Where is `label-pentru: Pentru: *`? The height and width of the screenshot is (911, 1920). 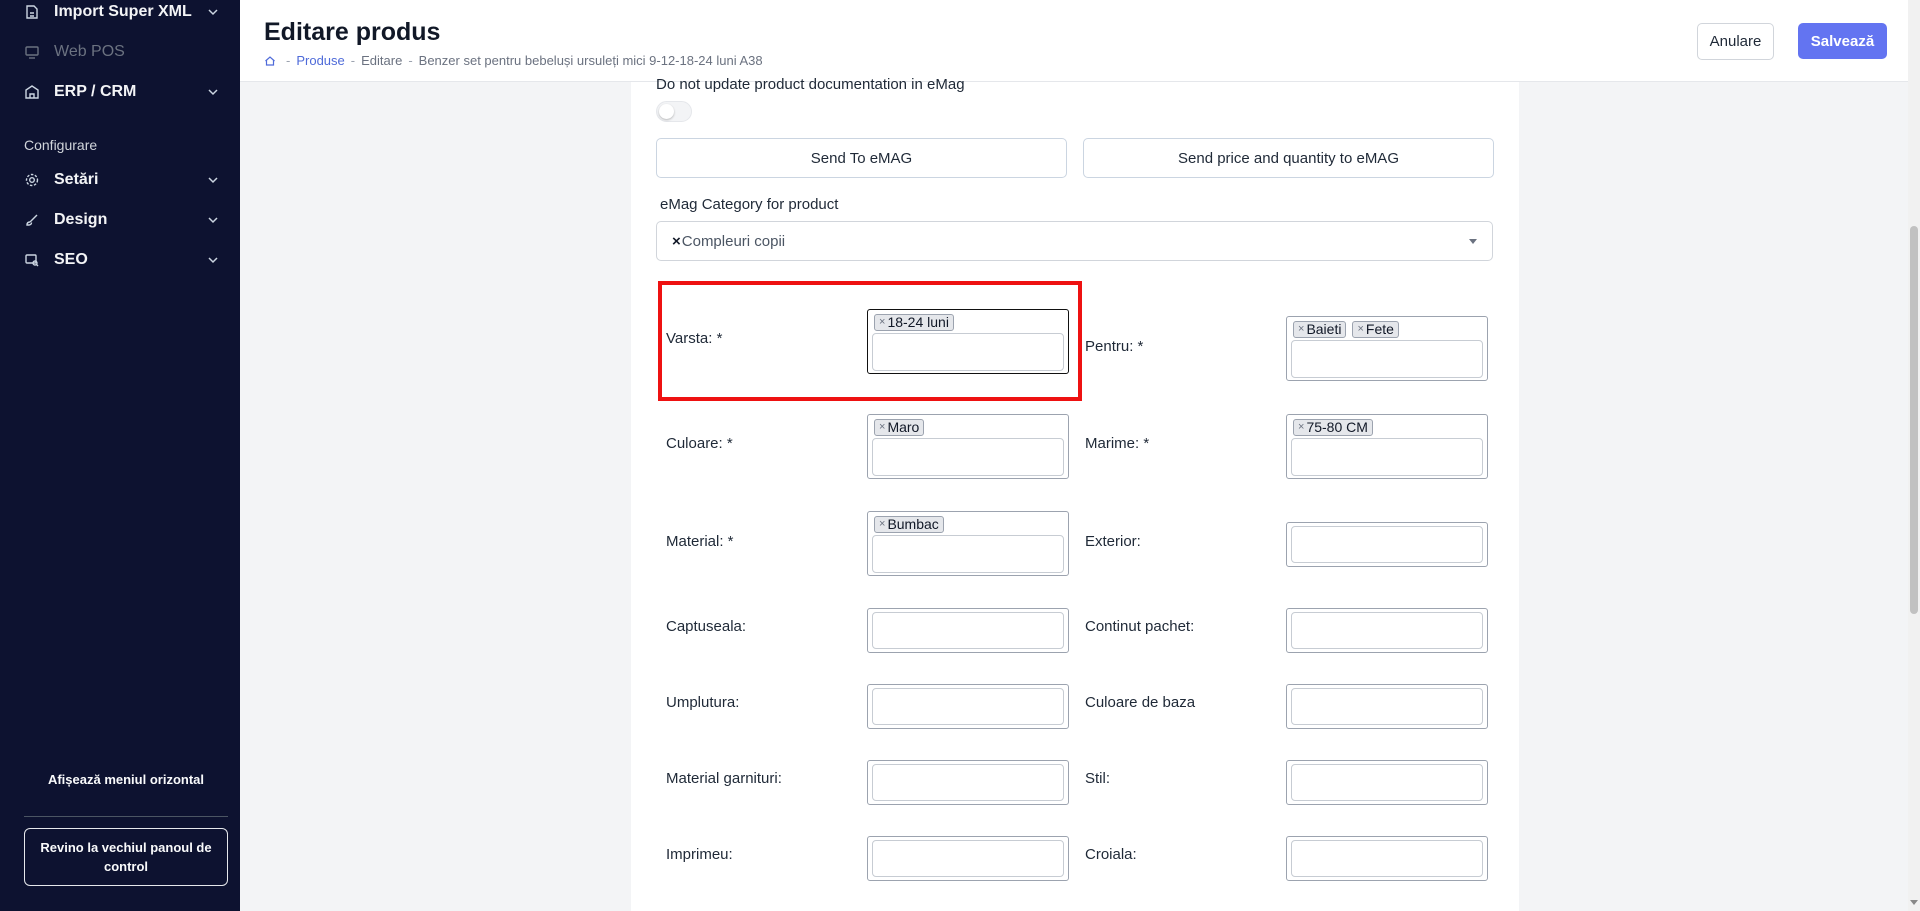 label-pentru: Pentru: * is located at coordinates (1114, 346).